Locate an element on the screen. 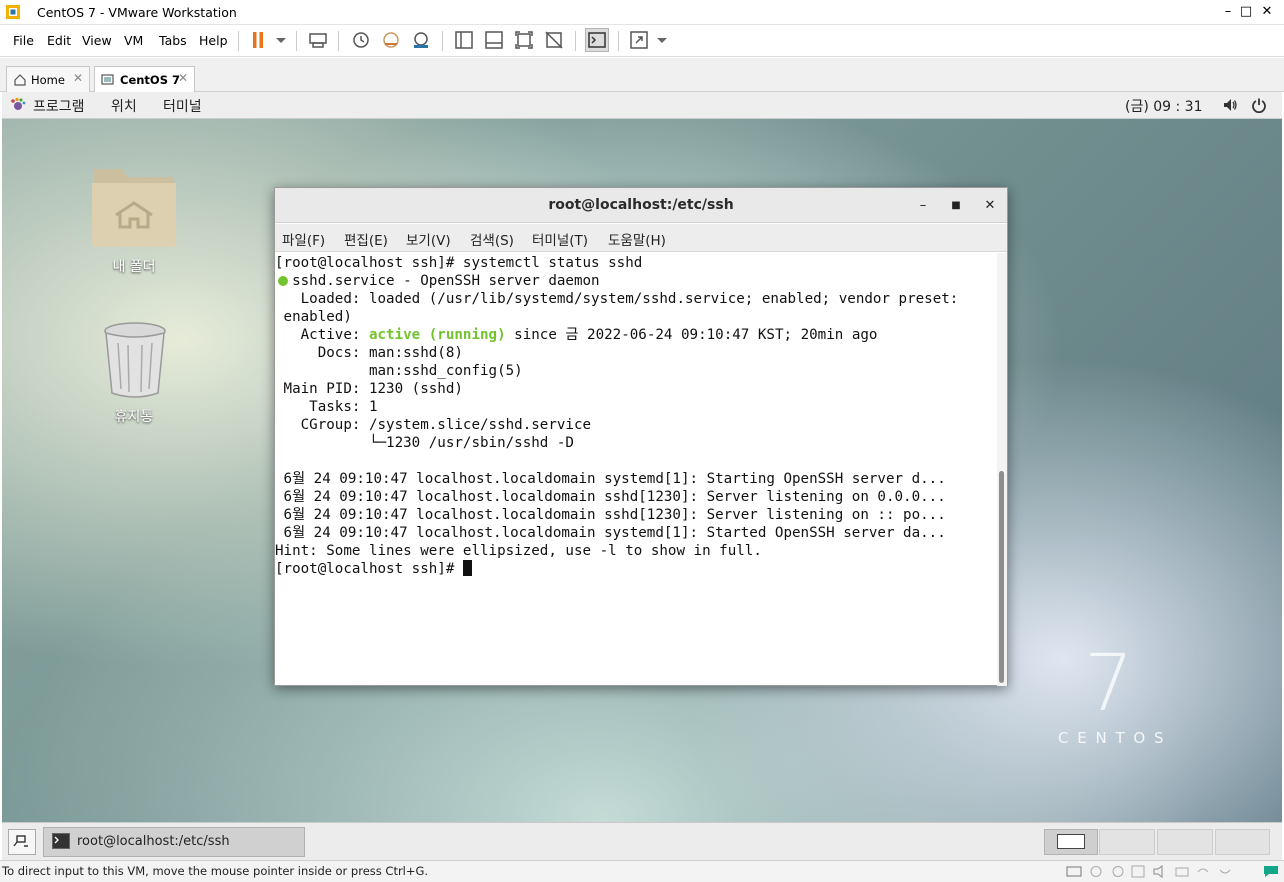  menu-edit: Edit is located at coordinates (59, 40).